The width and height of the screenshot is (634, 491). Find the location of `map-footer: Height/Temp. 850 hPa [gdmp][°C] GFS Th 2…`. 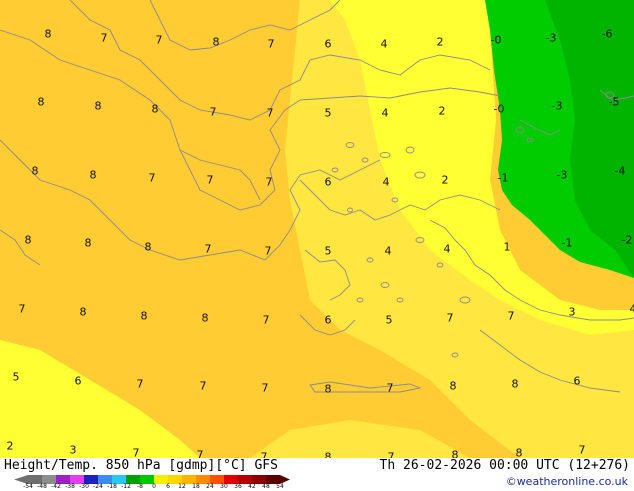

map-footer: Height/Temp. 850 hPa [gdmp][°C] GFS Th 2… is located at coordinates (317, 474).